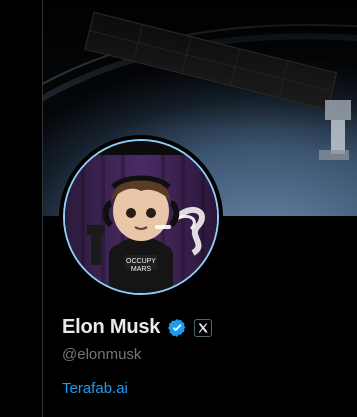 The width and height of the screenshot is (357, 417). I want to click on verified-icon-svg, so click(177, 327).